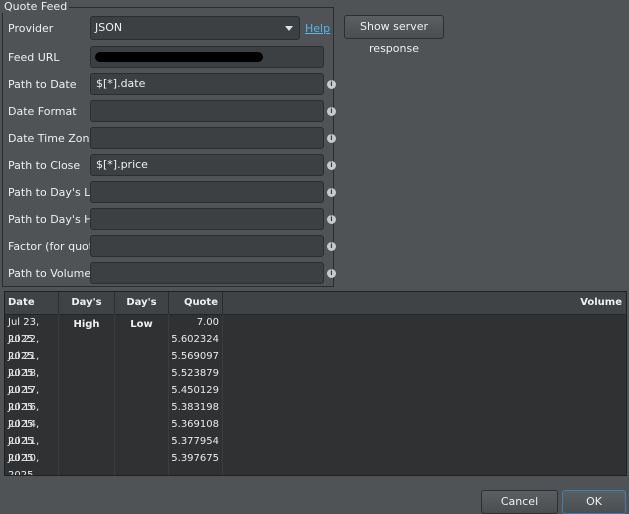 The height and width of the screenshot is (514, 629). What do you see at coordinates (87, 311) in the screenshot?
I see `column-header-days-high: Day's High` at bounding box center [87, 311].